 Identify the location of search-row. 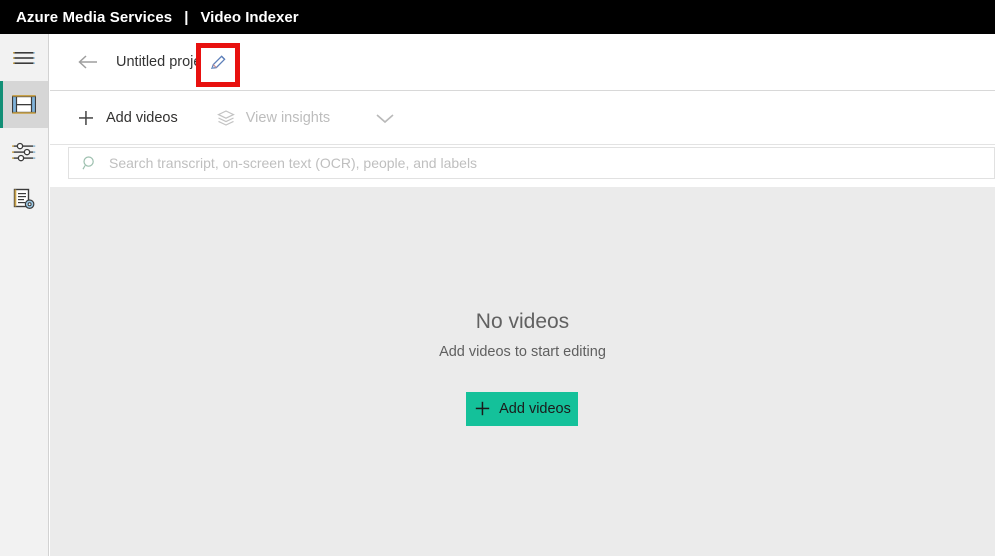
(522, 163).